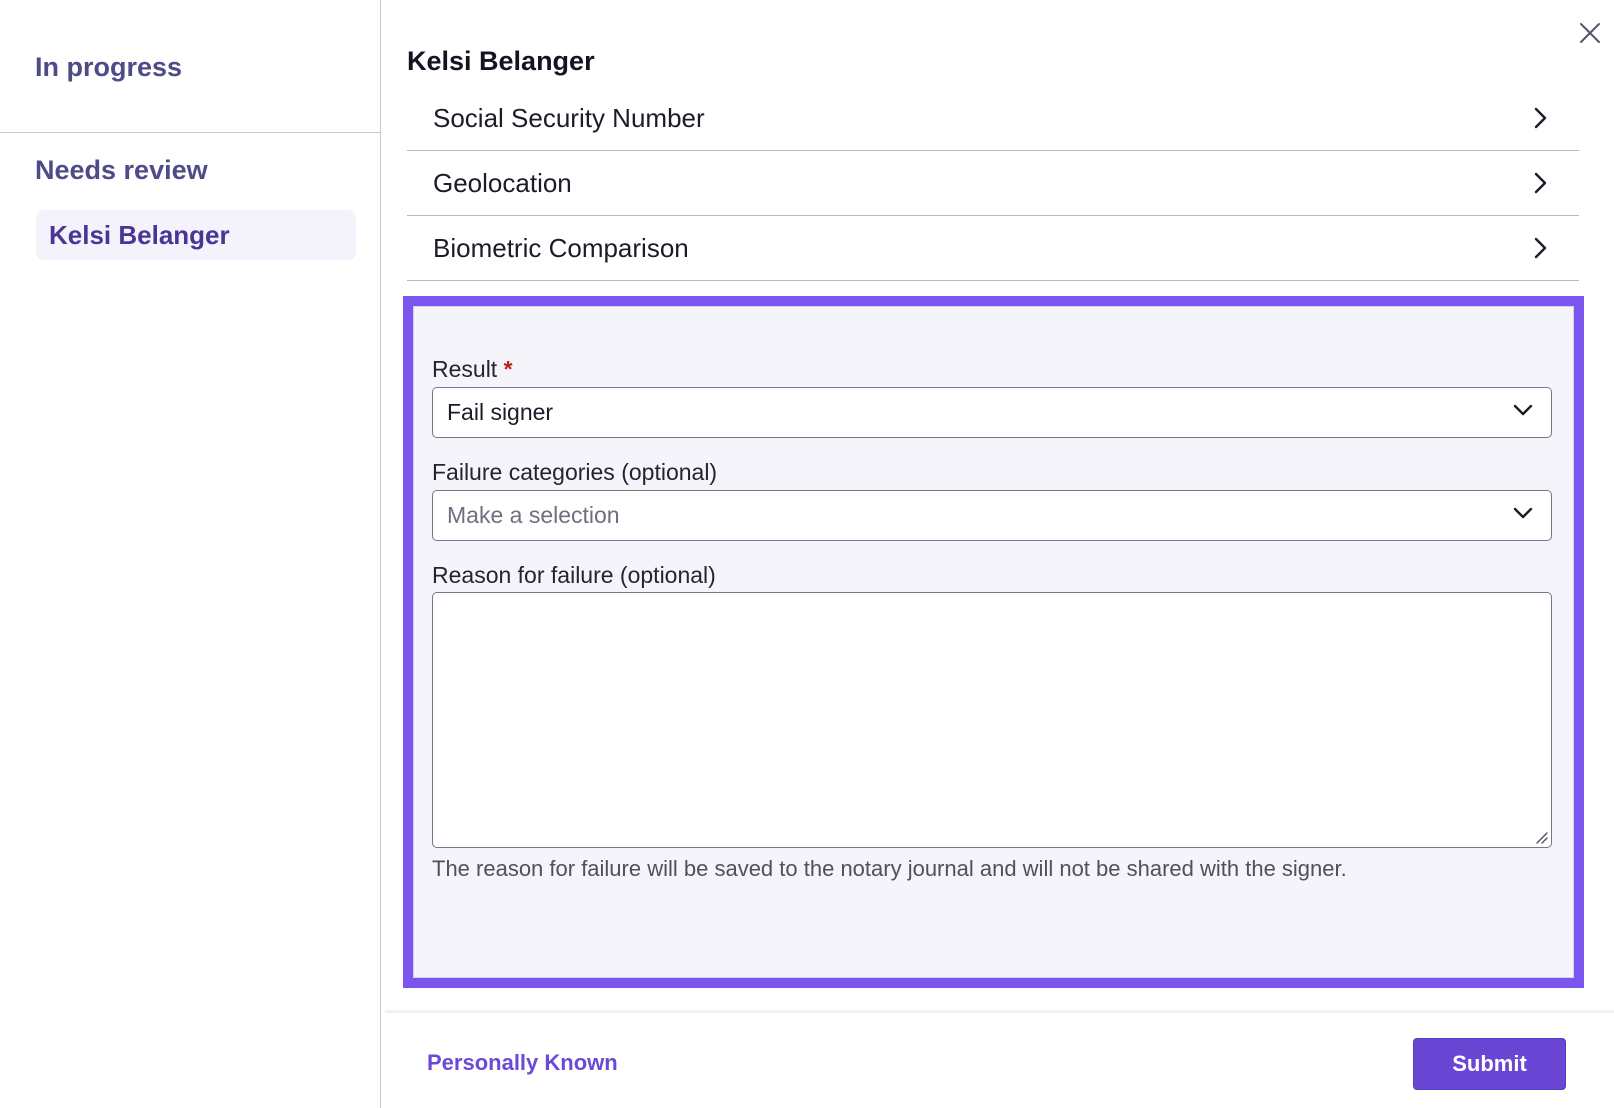 The width and height of the screenshot is (1614, 1108). What do you see at coordinates (139, 234) in the screenshot?
I see `sidebar-item-label: Kelsi Belanger` at bounding box center [139, 234].